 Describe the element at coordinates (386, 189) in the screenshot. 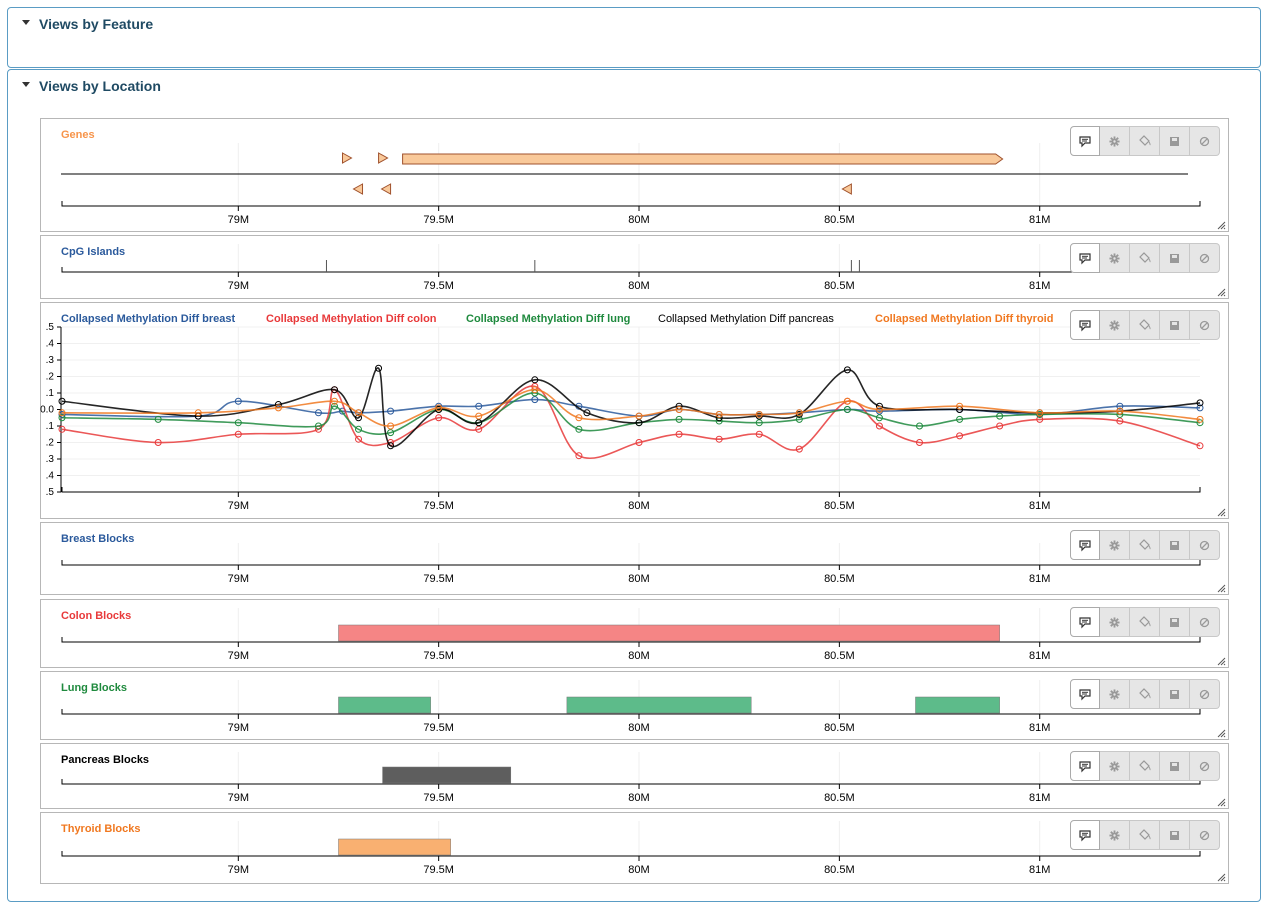

I see `gene-reverse-marker` at that location.